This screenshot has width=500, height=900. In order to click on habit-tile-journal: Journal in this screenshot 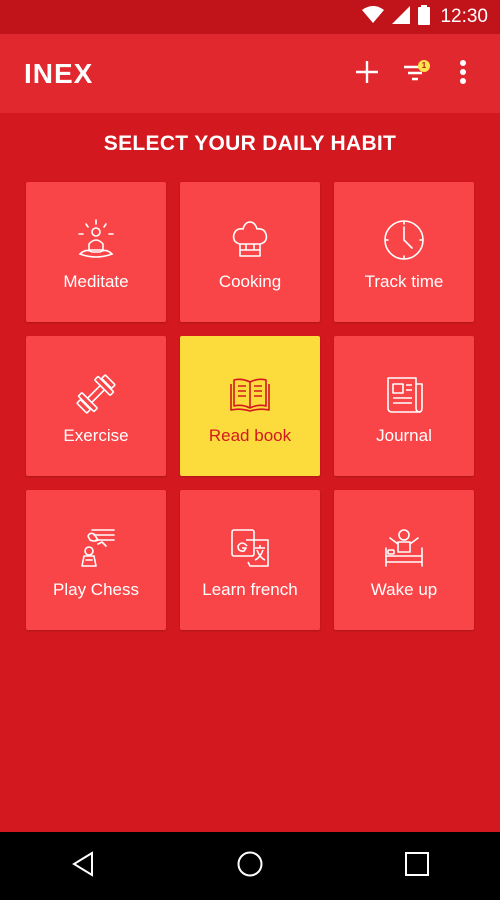, I will do `click(404, 406)`.